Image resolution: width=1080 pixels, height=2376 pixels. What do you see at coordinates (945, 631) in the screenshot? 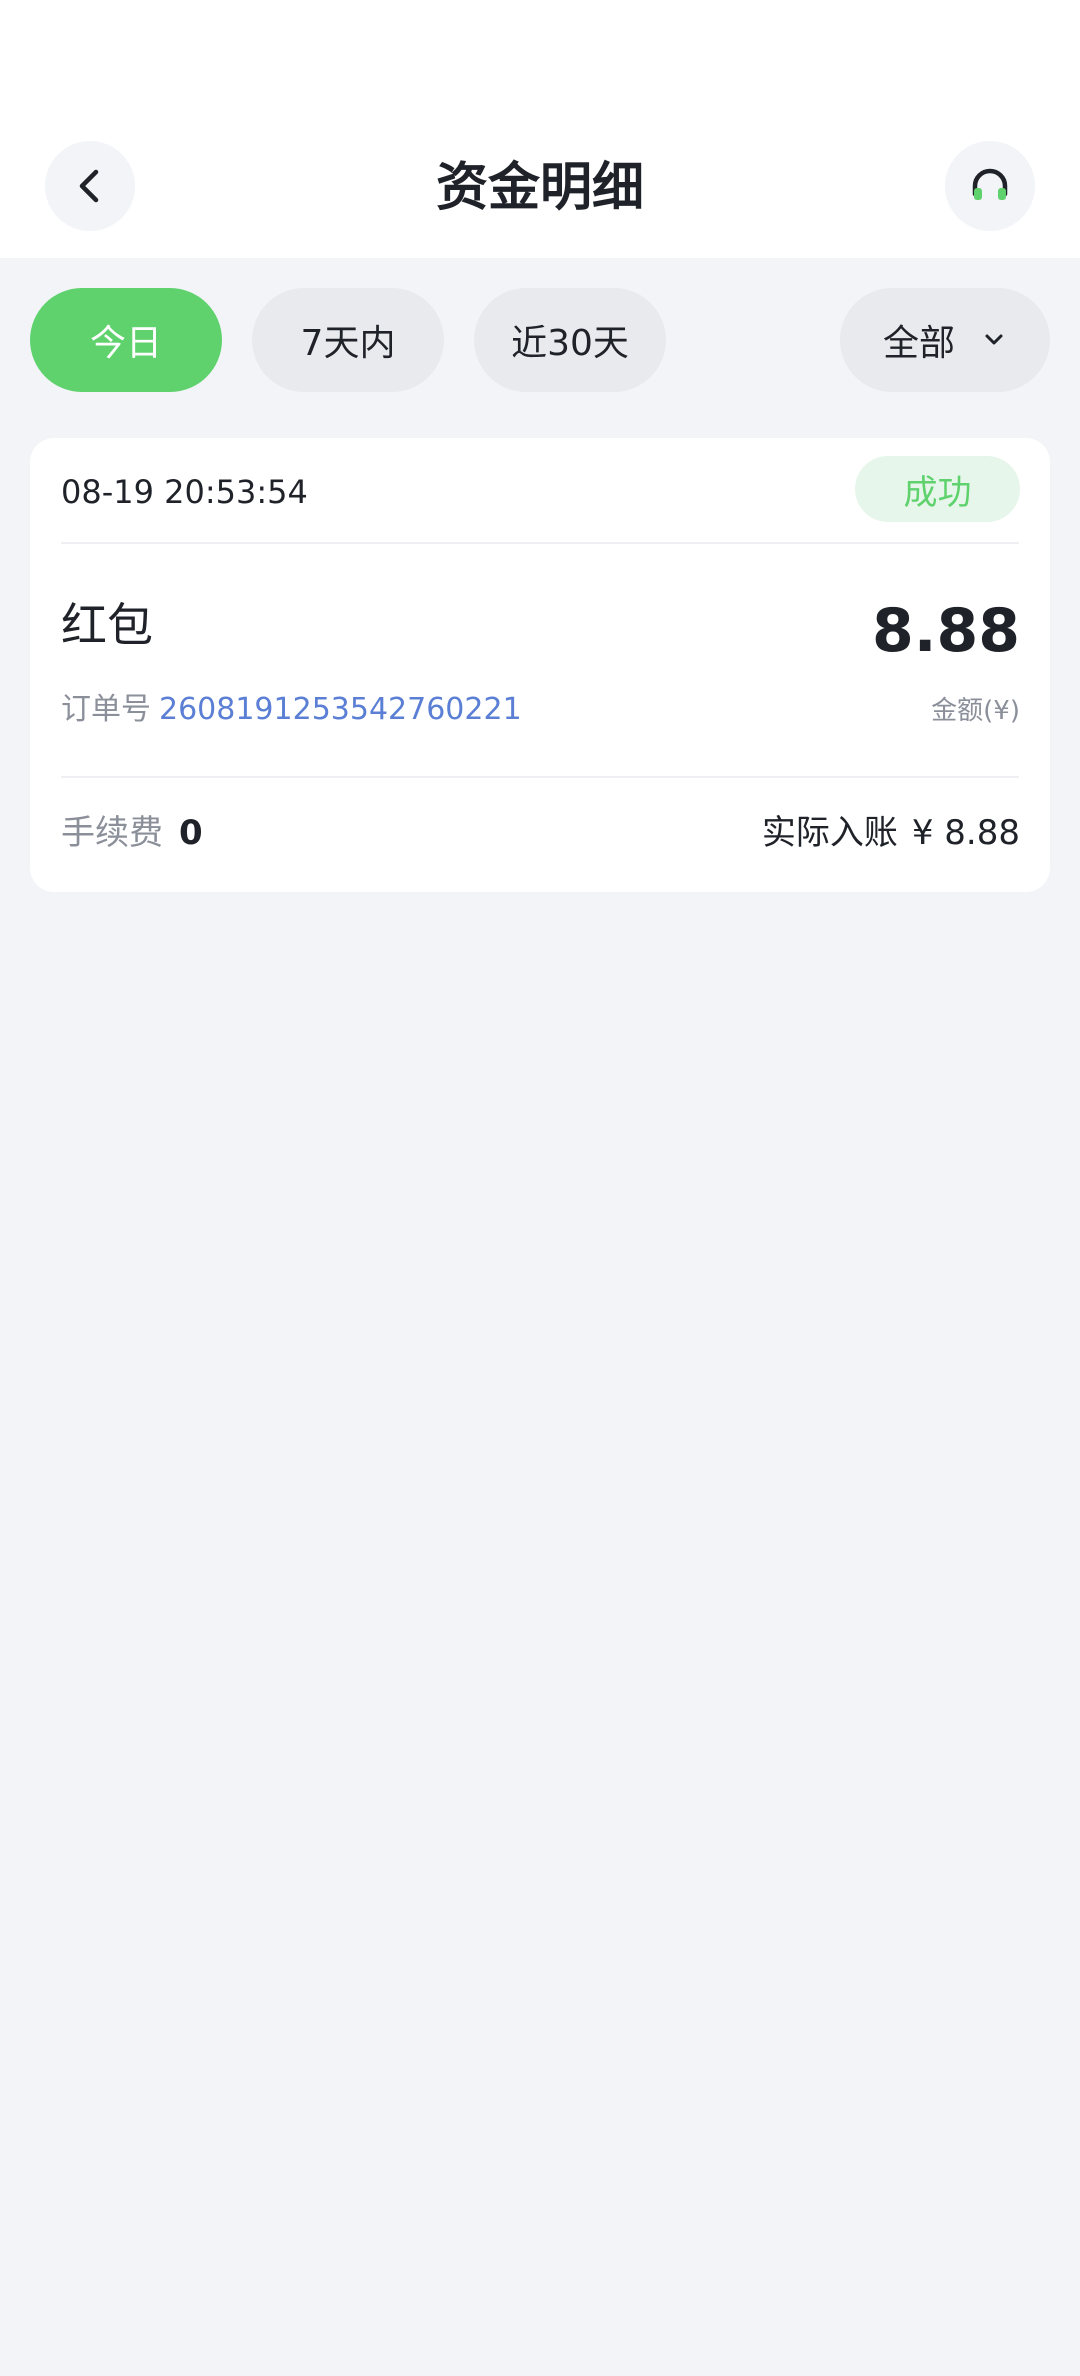
I see `transaction-amount: 8.88` at bounding box center [945, 631].